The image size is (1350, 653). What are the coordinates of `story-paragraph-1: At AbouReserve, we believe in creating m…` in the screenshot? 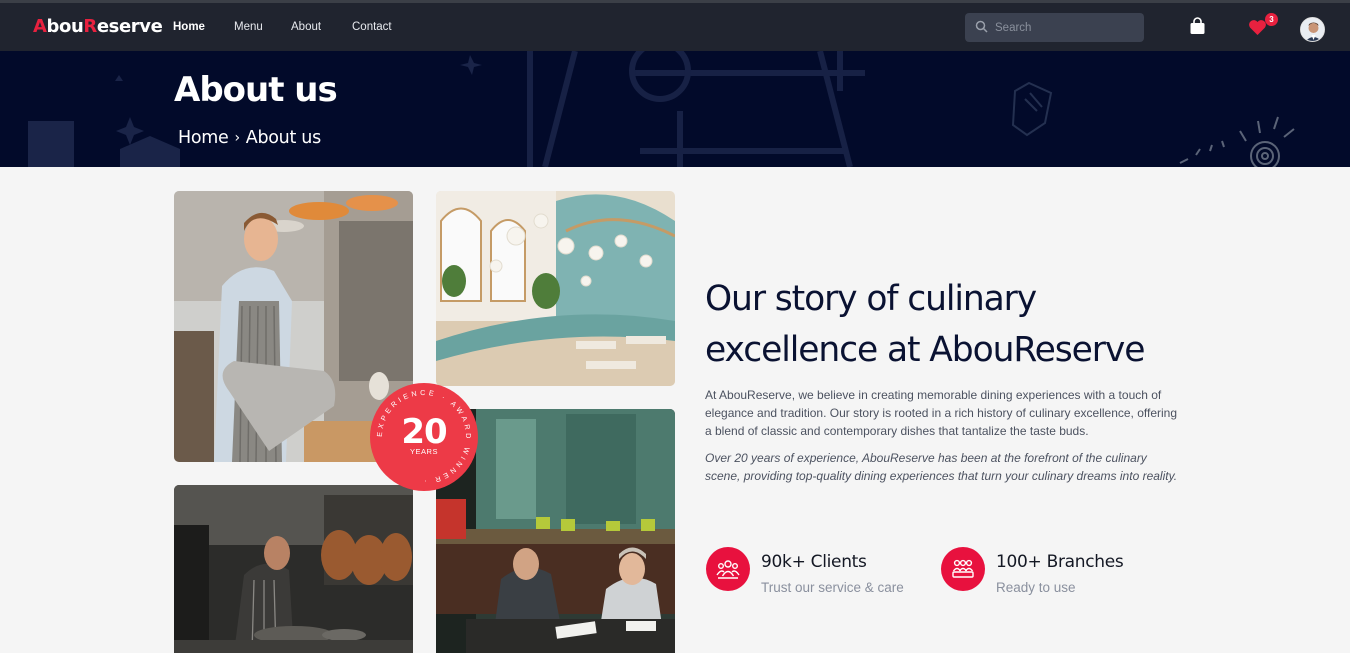 It's located at (941, 413).